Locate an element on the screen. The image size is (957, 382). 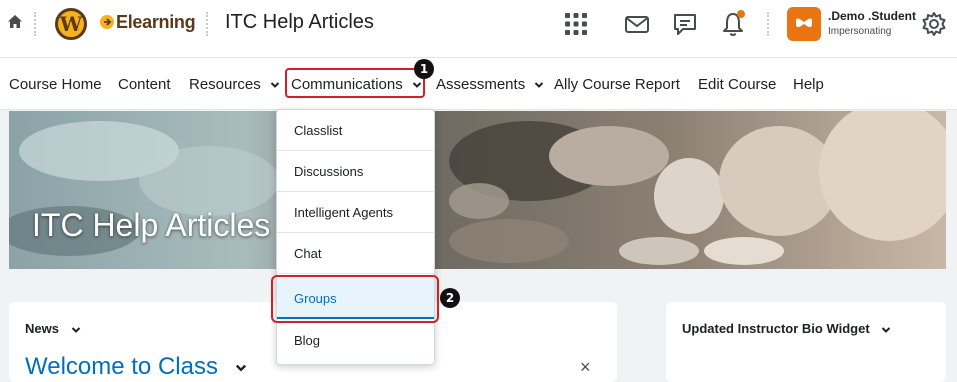
site-title: ITC Help Articles is located at coordinates (299, 22).